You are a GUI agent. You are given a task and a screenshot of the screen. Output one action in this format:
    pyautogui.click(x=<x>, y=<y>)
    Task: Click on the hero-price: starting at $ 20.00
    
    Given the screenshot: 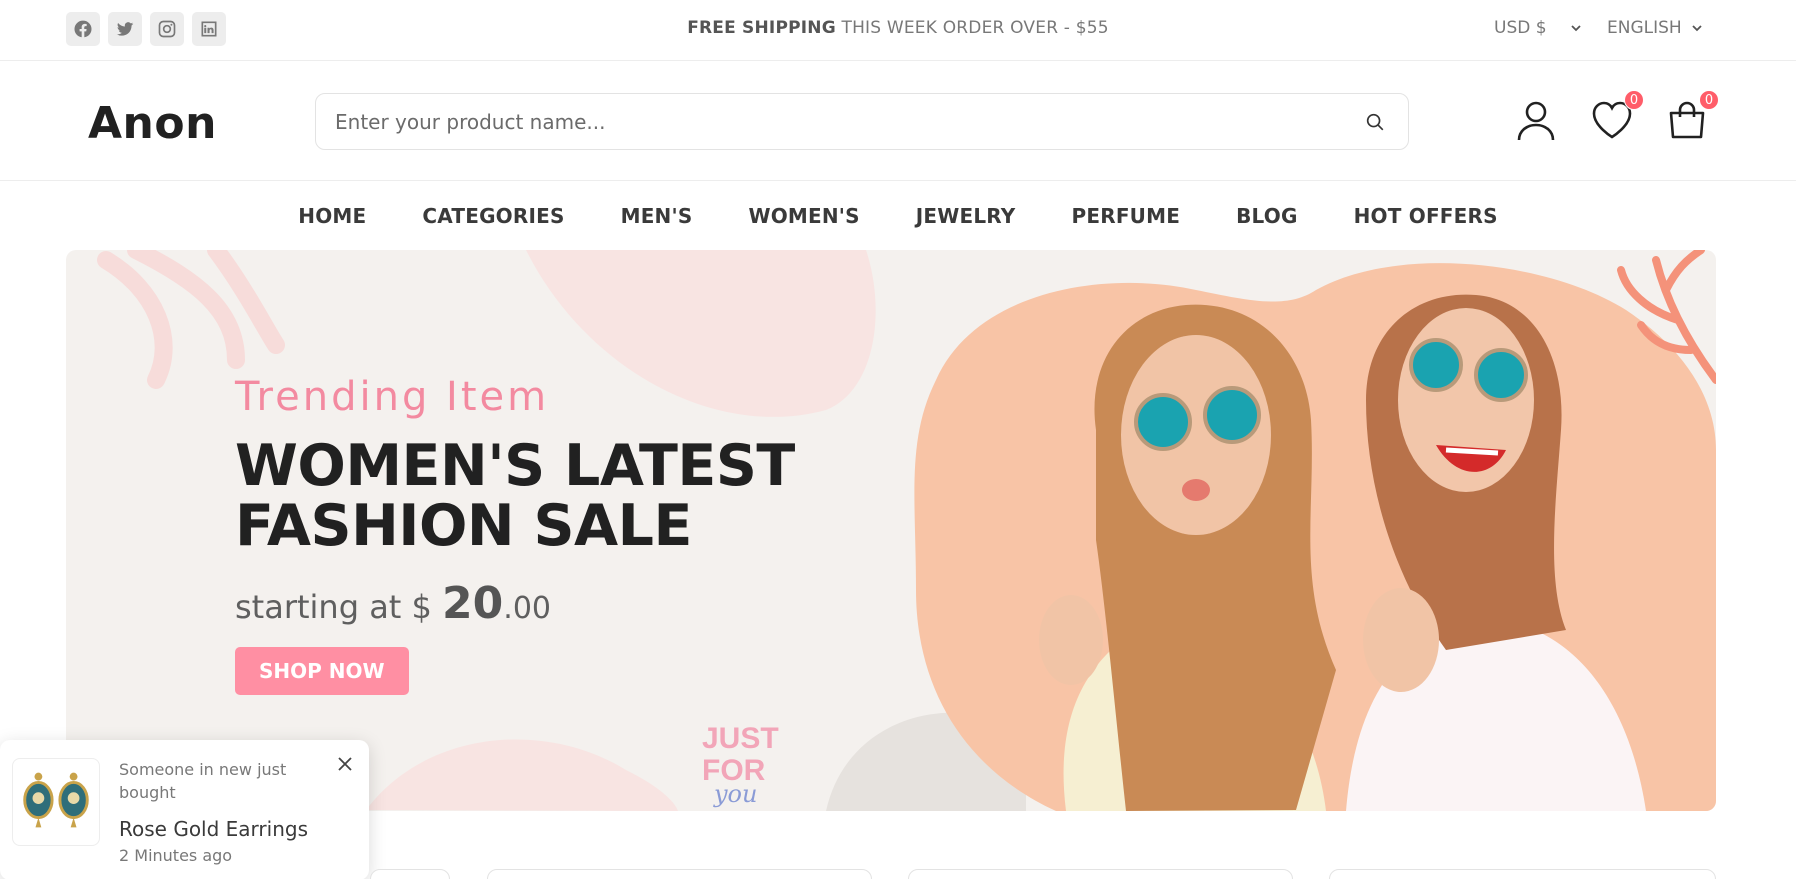 What is the action you would take?
    pyautogui.click(x=515, y=603)
    